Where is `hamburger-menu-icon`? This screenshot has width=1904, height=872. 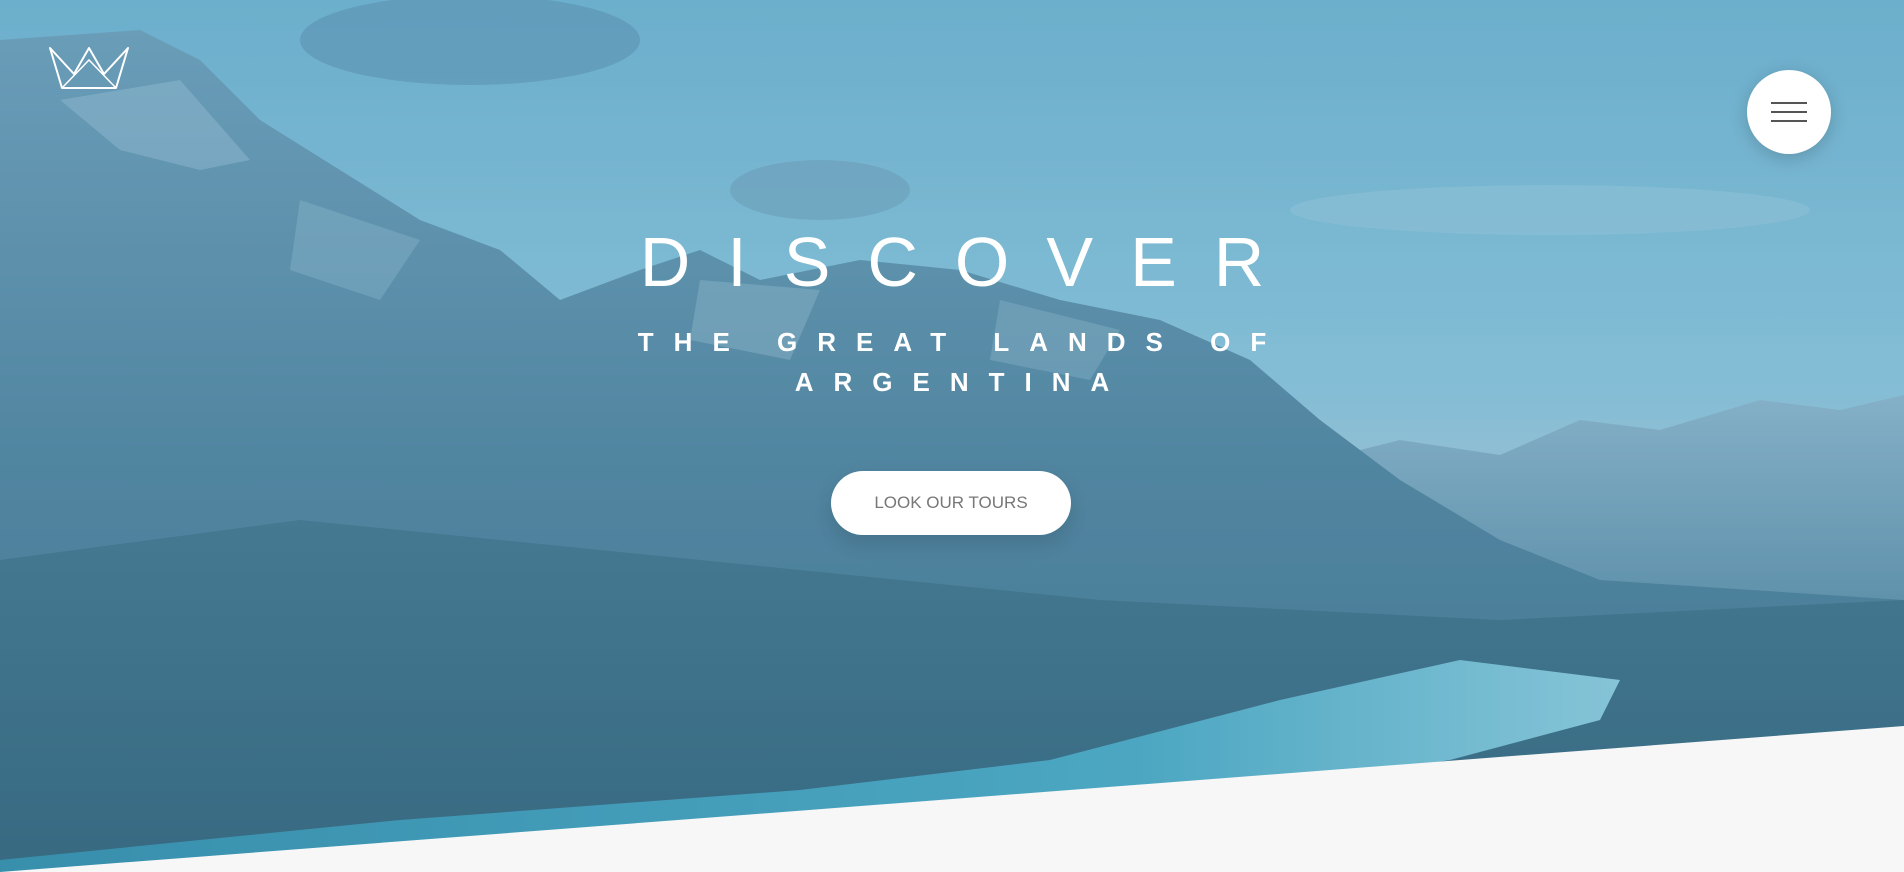
hamburger-menu-icon is located at coordinates (1789, 103).